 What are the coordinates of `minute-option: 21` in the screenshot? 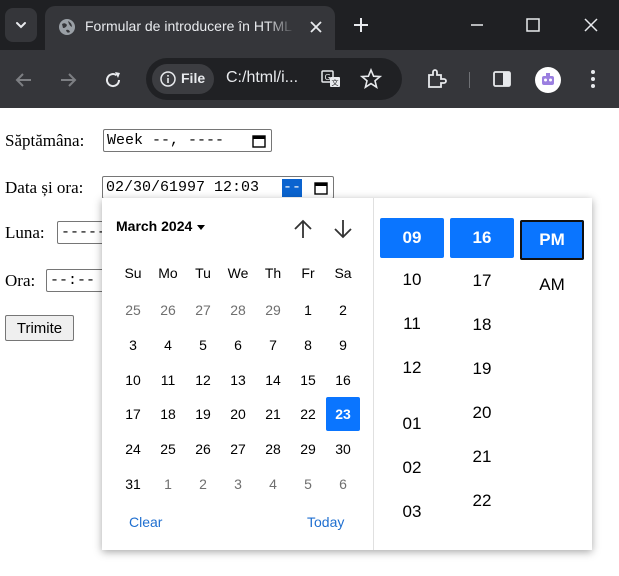 It's located at (482, 457).